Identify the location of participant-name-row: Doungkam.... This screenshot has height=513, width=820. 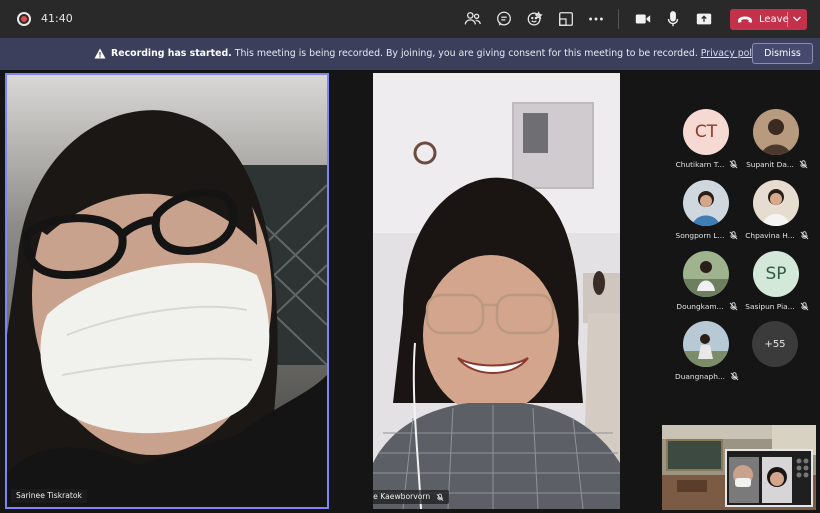
(707, 306).